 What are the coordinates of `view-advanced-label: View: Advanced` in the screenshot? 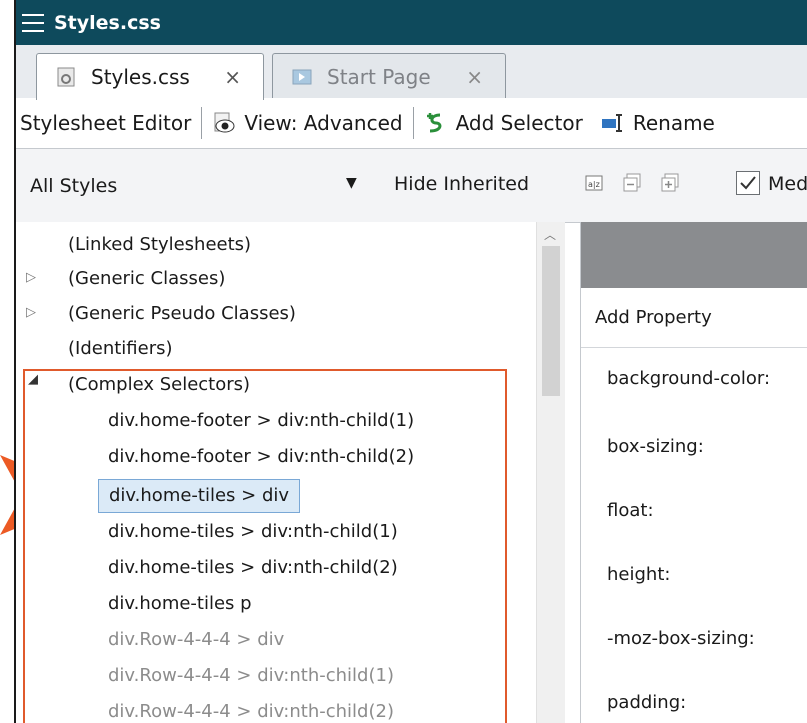 It's located at (323, 123).